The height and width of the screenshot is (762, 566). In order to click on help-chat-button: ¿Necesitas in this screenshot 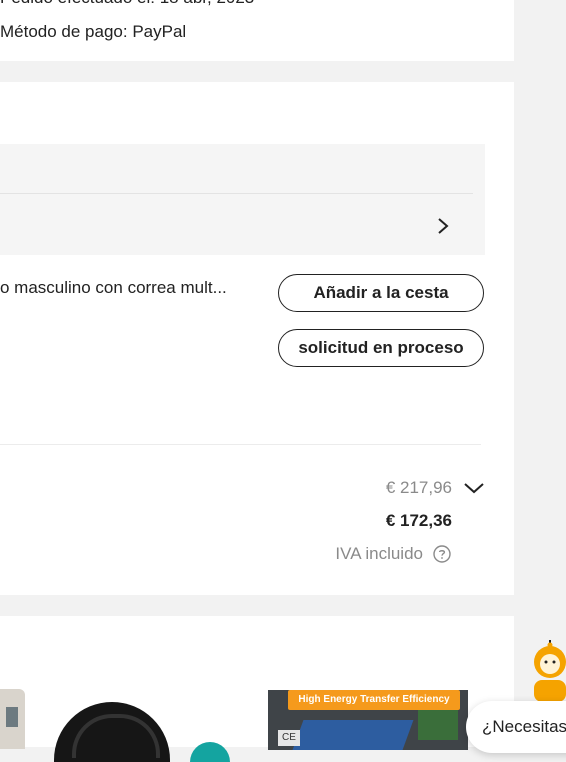, I will do `click(516, 727)`.